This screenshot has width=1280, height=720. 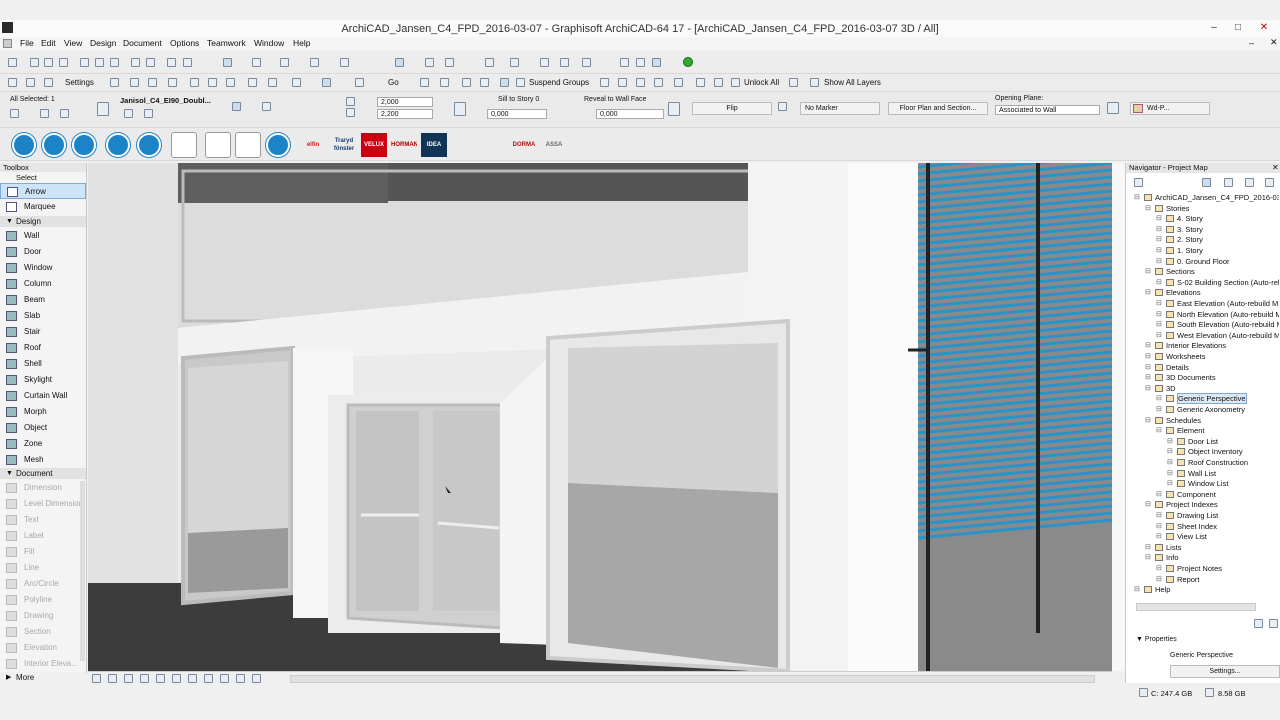 I want to click on suspend-groups-button: Suspend Groups, so click(x=559, y=82).